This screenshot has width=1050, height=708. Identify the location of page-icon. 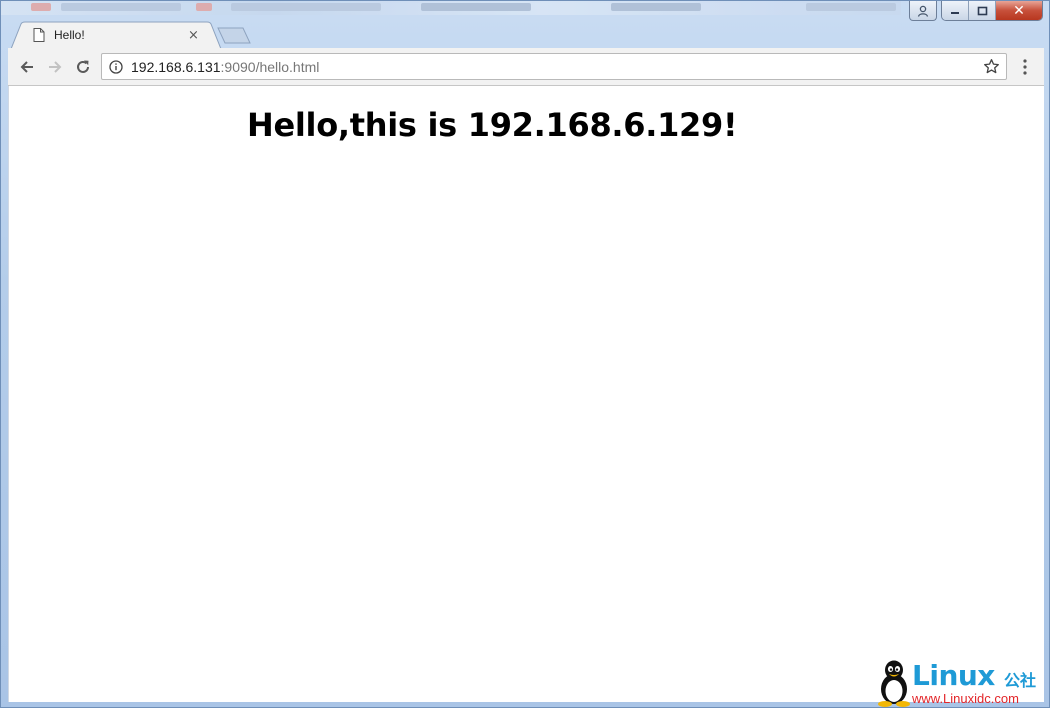
(39, 35).